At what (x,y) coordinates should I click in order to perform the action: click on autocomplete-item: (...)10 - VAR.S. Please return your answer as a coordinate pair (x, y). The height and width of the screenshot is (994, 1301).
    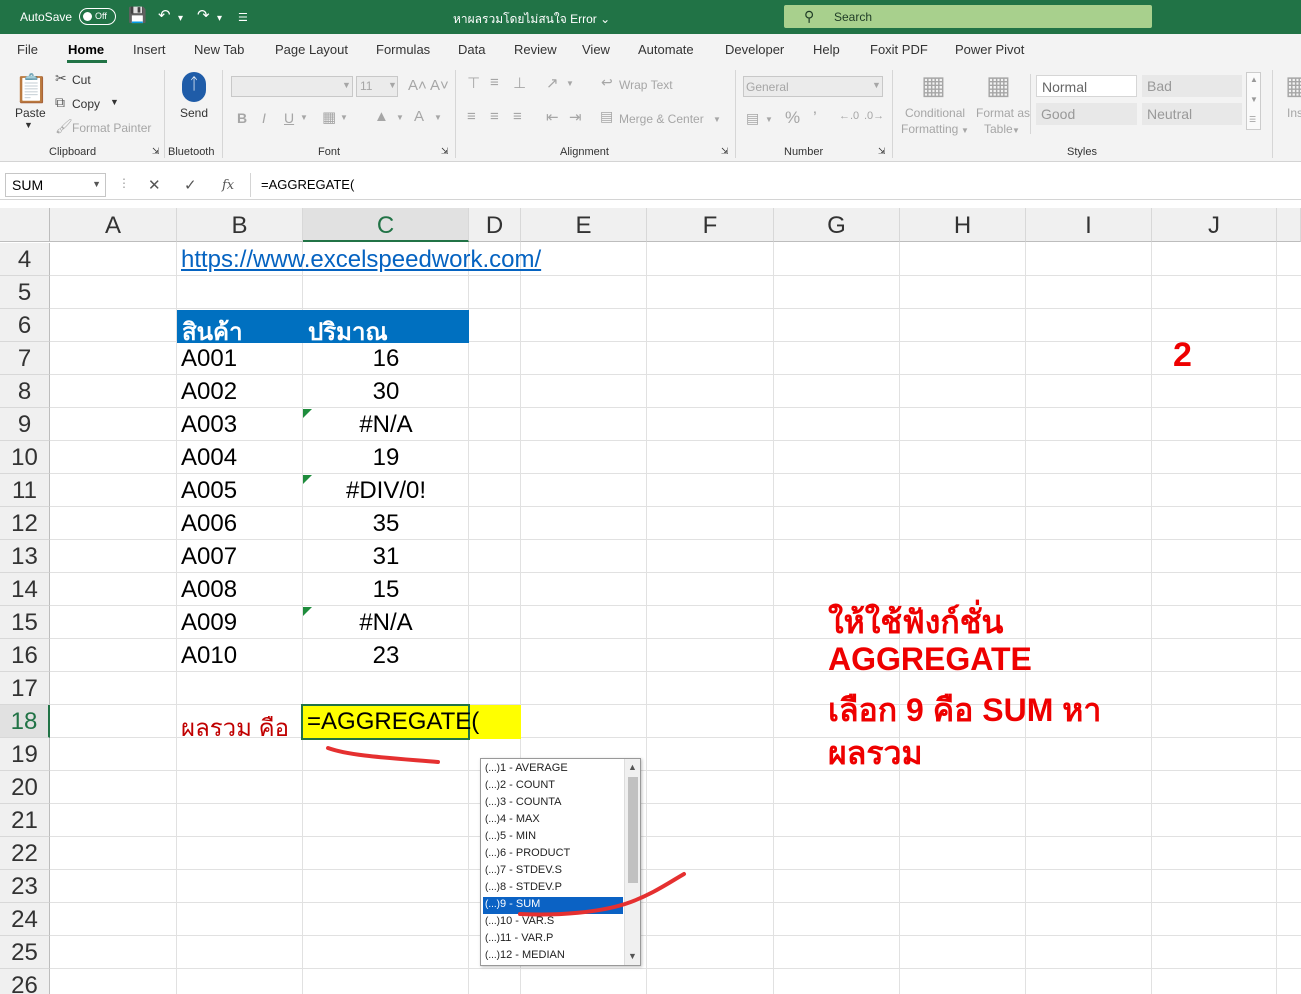
    Looking at the image, I should click on (553, 922).